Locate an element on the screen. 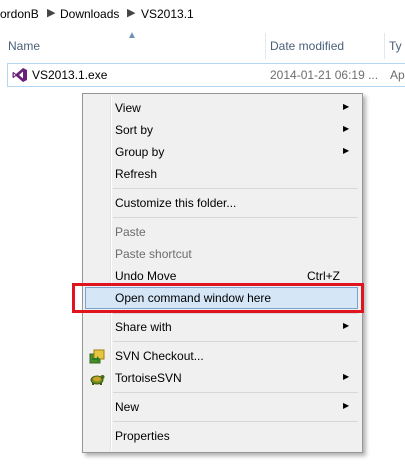 Image resolution: width=405 pixels, height=472 pixels. menu-item-view: View ▶ is located at coordinates (221, 108).